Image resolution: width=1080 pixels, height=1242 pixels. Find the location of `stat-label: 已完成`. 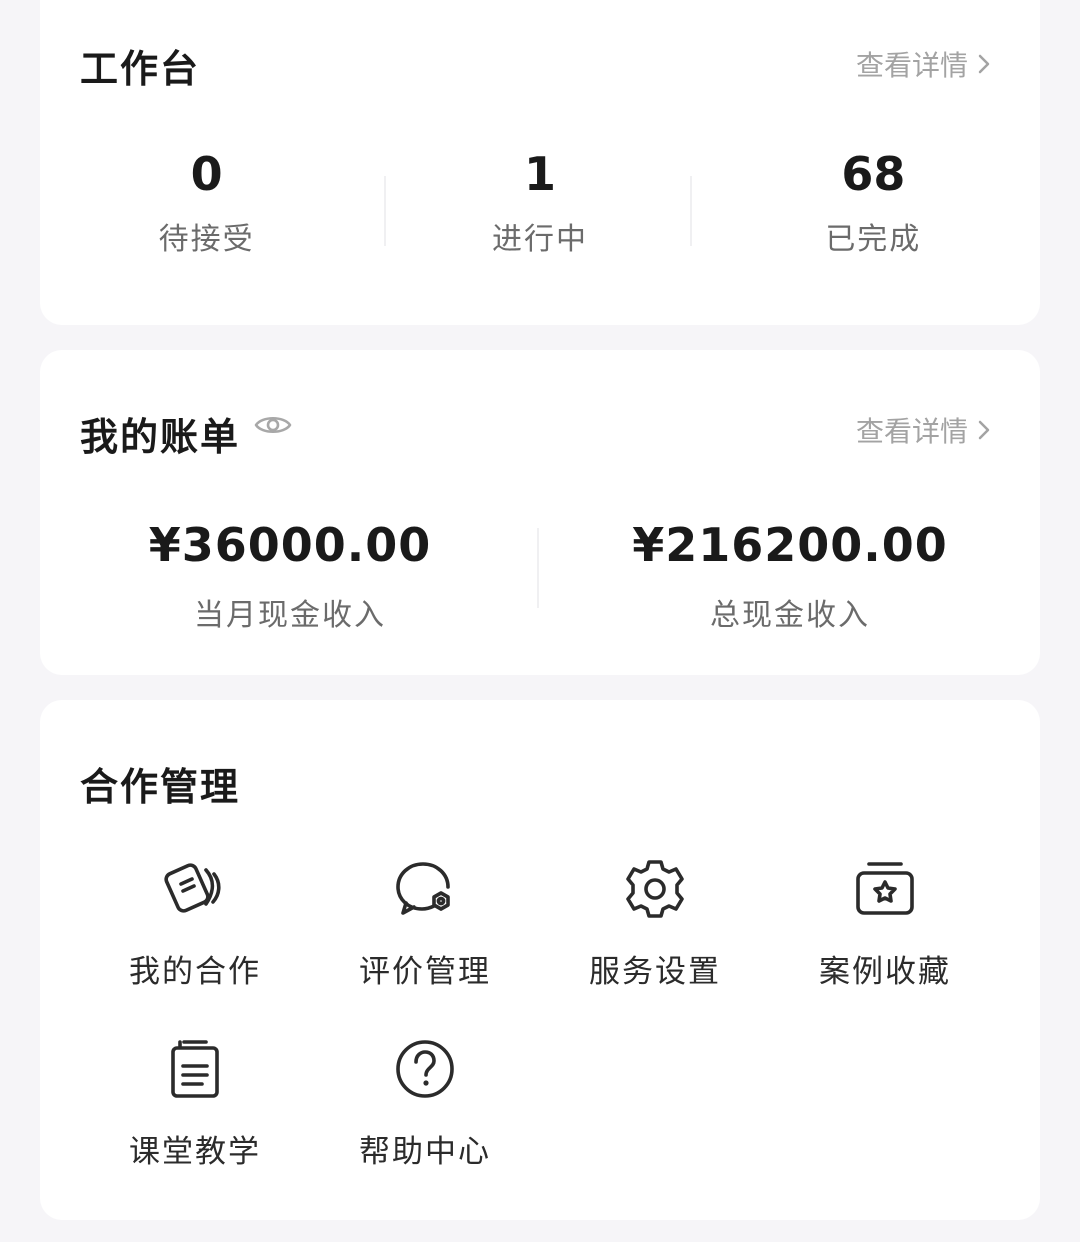

stat-label: 已完成 is located at coordinates (873, 239).